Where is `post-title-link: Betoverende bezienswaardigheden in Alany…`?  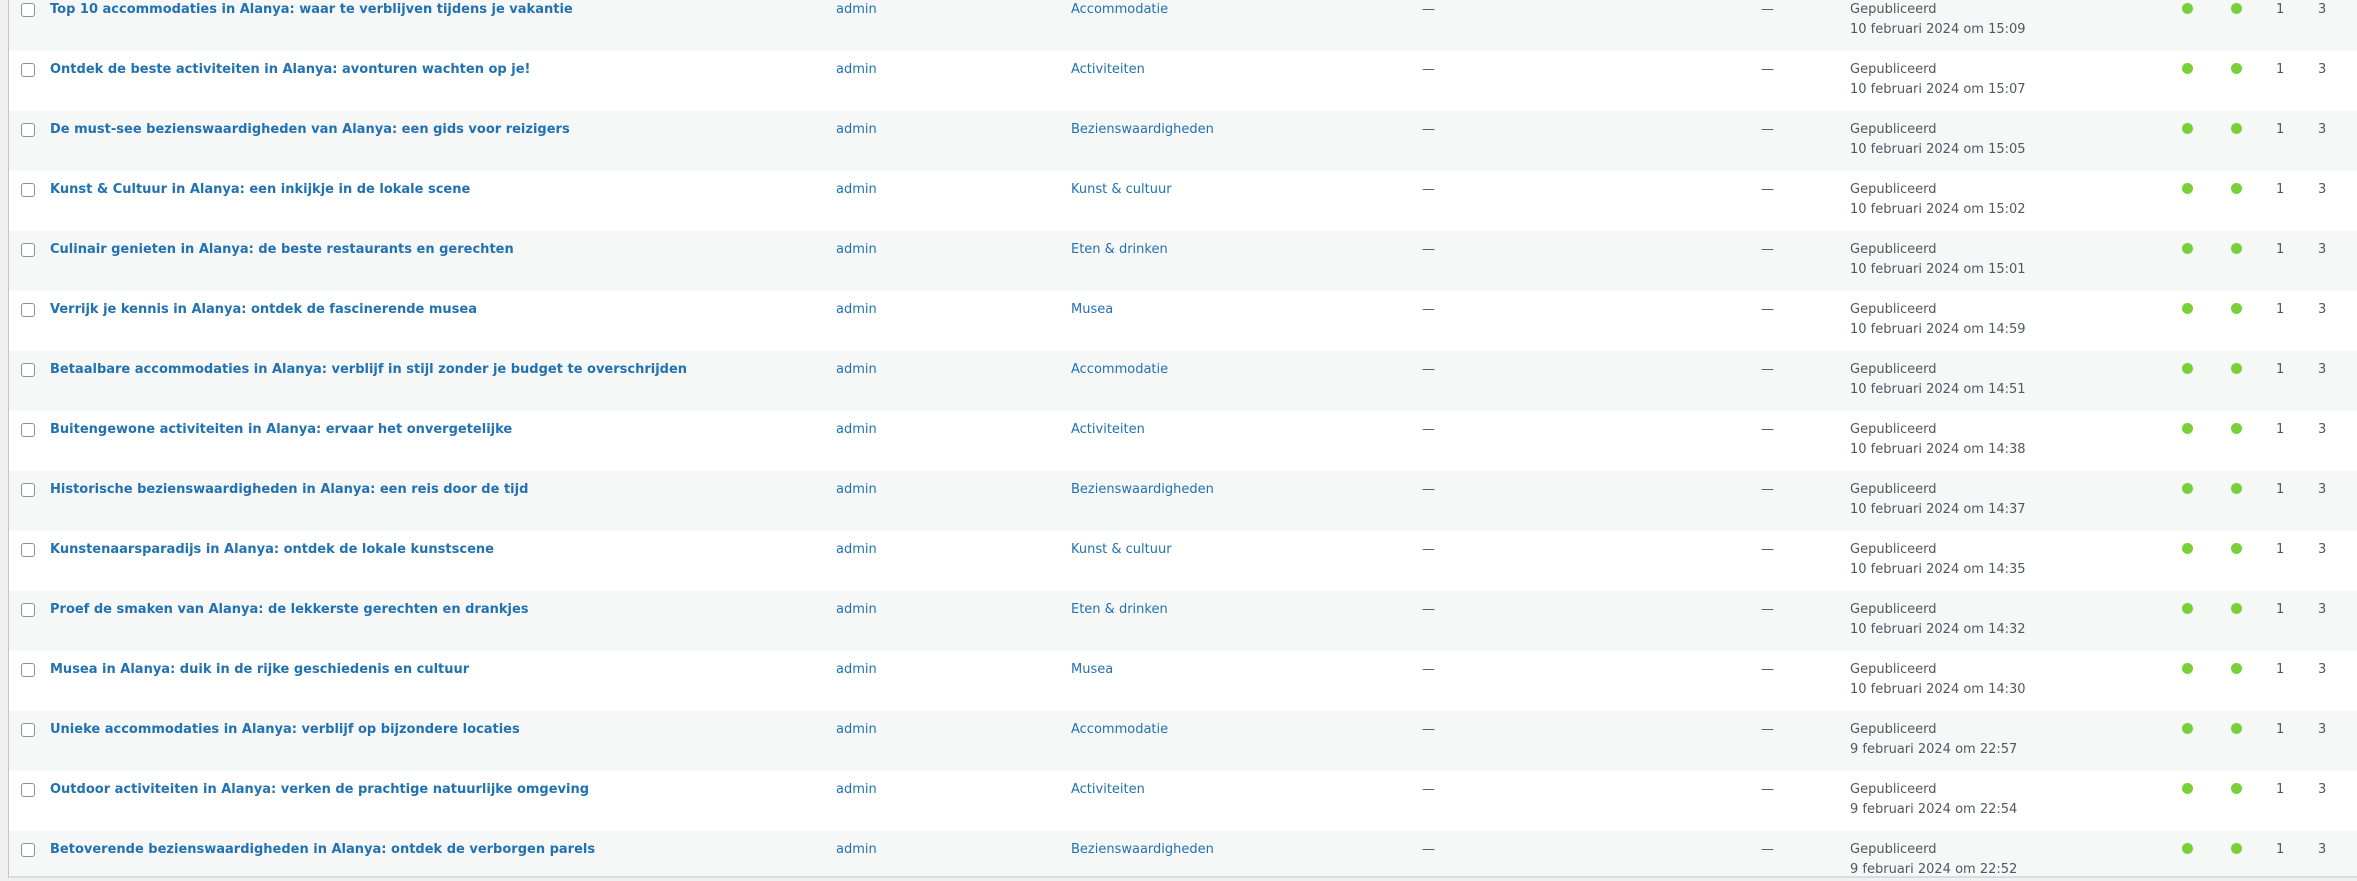
post-title-link: Betoverende bezienswaardigheden in Alany… is located at coordinates (322, 849).